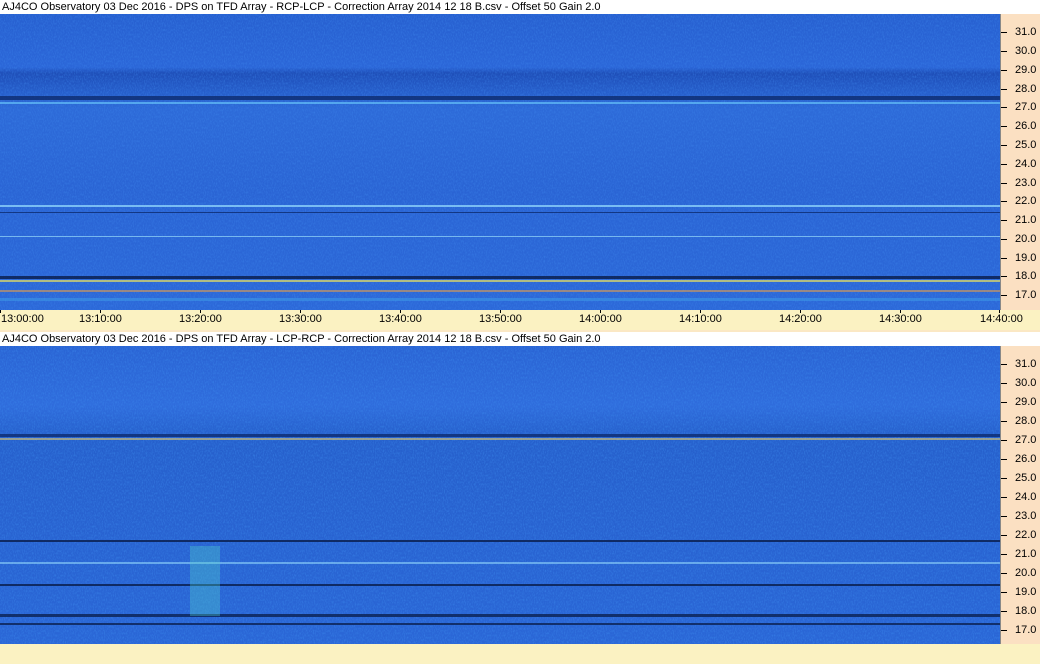  What do you see at coordinates (200, 319) in the screenshot?
I see `x-label: 13:20:00` at bounding box center [200, 319].